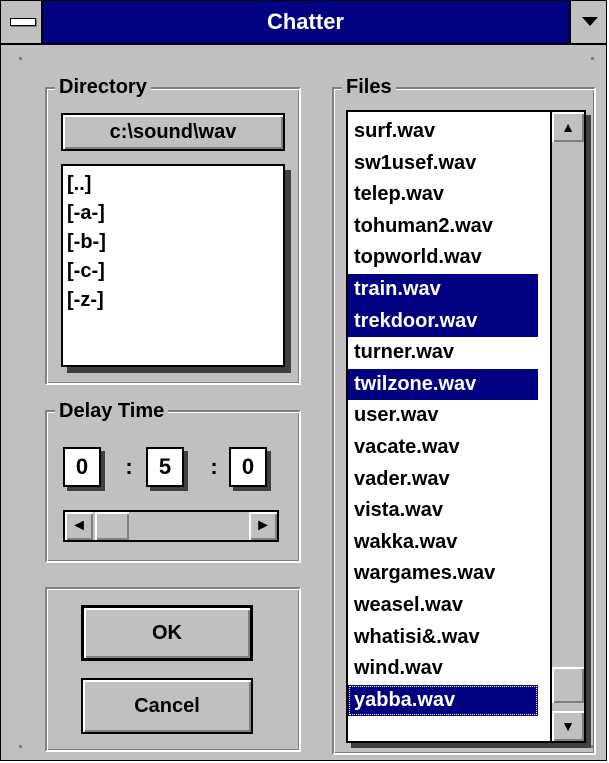  What do you see at coordinates (167, 633) in the screenshot?
I see `ok-button: OK` at bounding box center [167, 633].